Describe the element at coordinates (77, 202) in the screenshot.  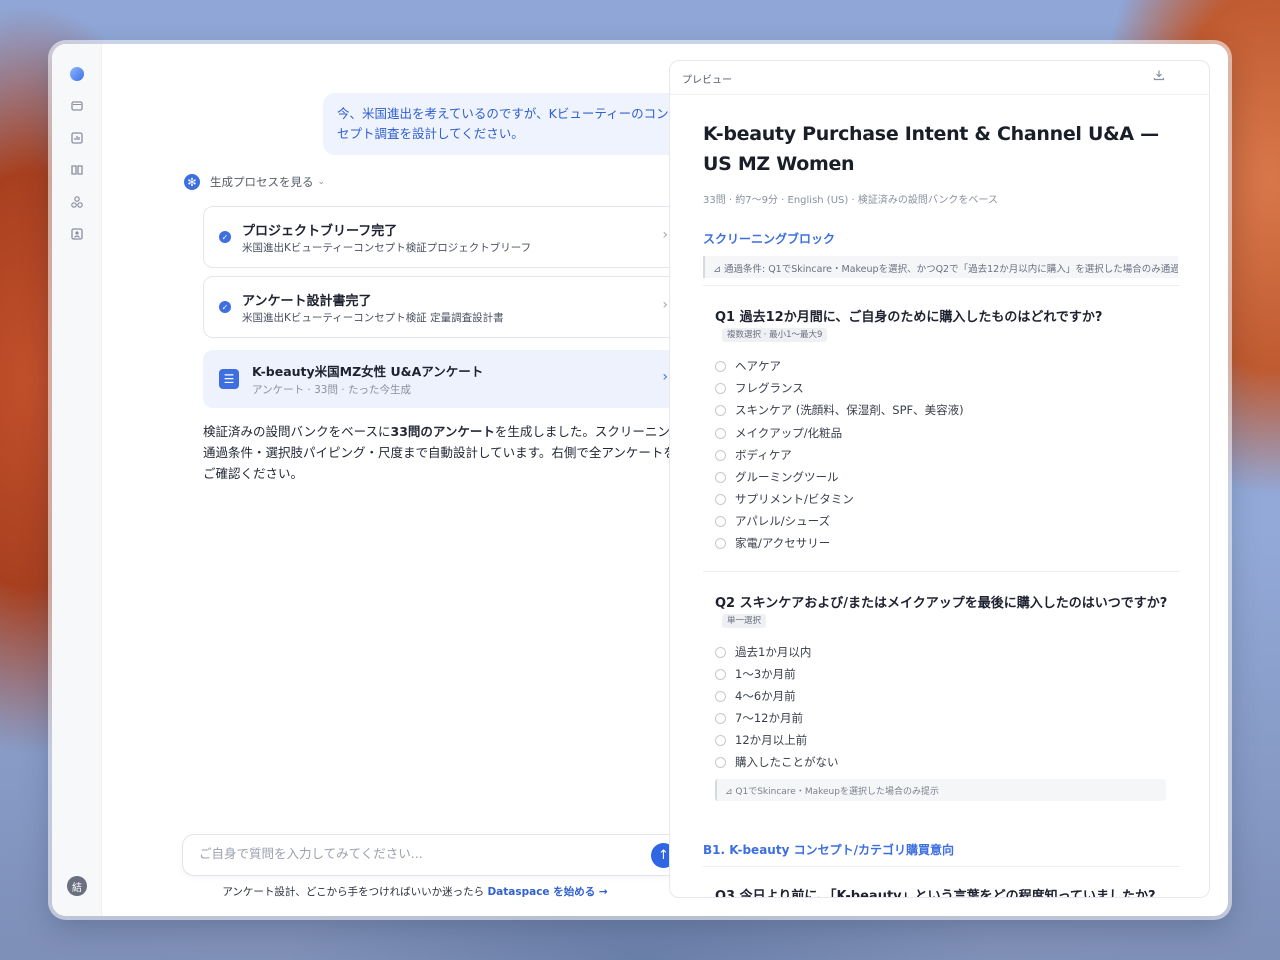
I see `network-icon` at that location.